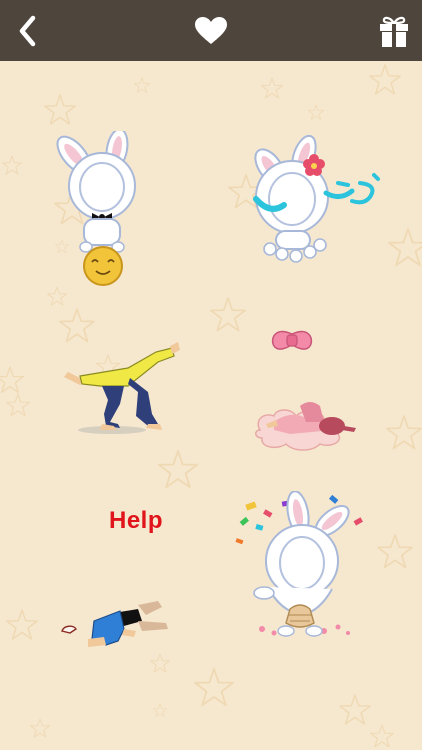  I want to click on bunny-celebrating-illustration, so click(299, 564).